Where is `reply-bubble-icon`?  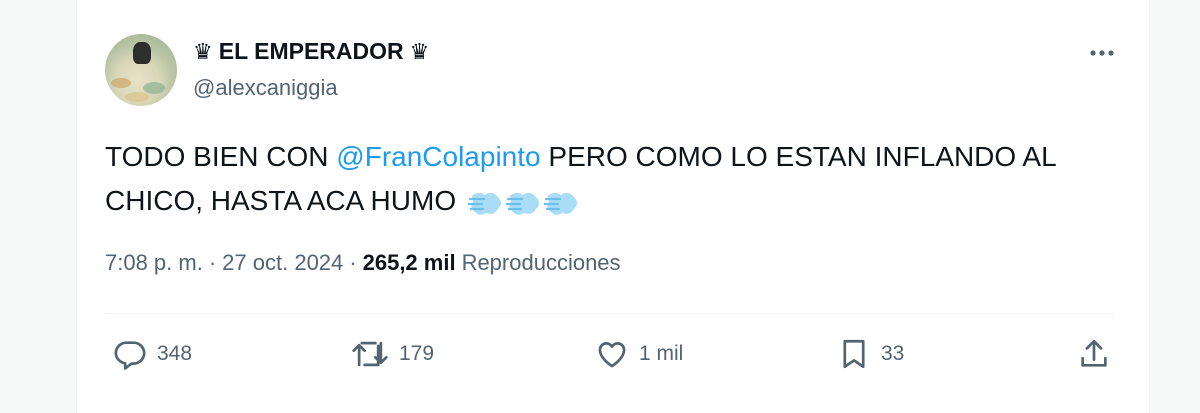
reply-bubble-icon is located at coordinates (130, 355).